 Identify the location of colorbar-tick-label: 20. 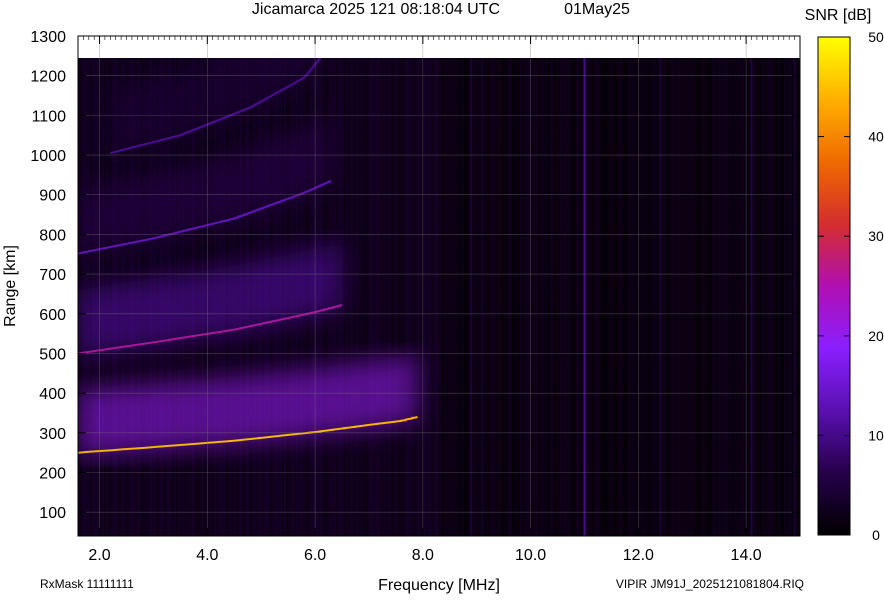
(876, 336).